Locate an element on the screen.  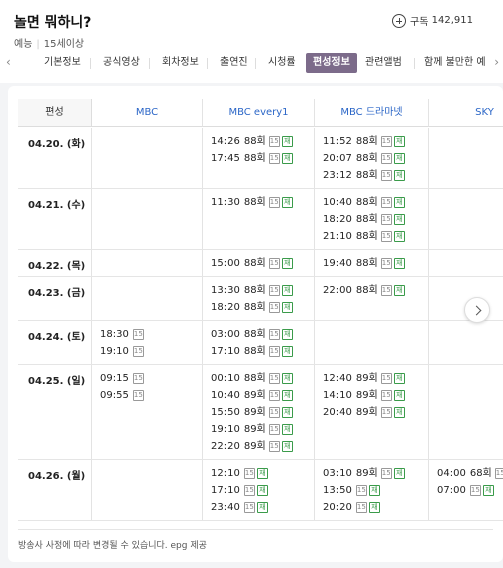
plus-icon is located at coordinates (399, 20).